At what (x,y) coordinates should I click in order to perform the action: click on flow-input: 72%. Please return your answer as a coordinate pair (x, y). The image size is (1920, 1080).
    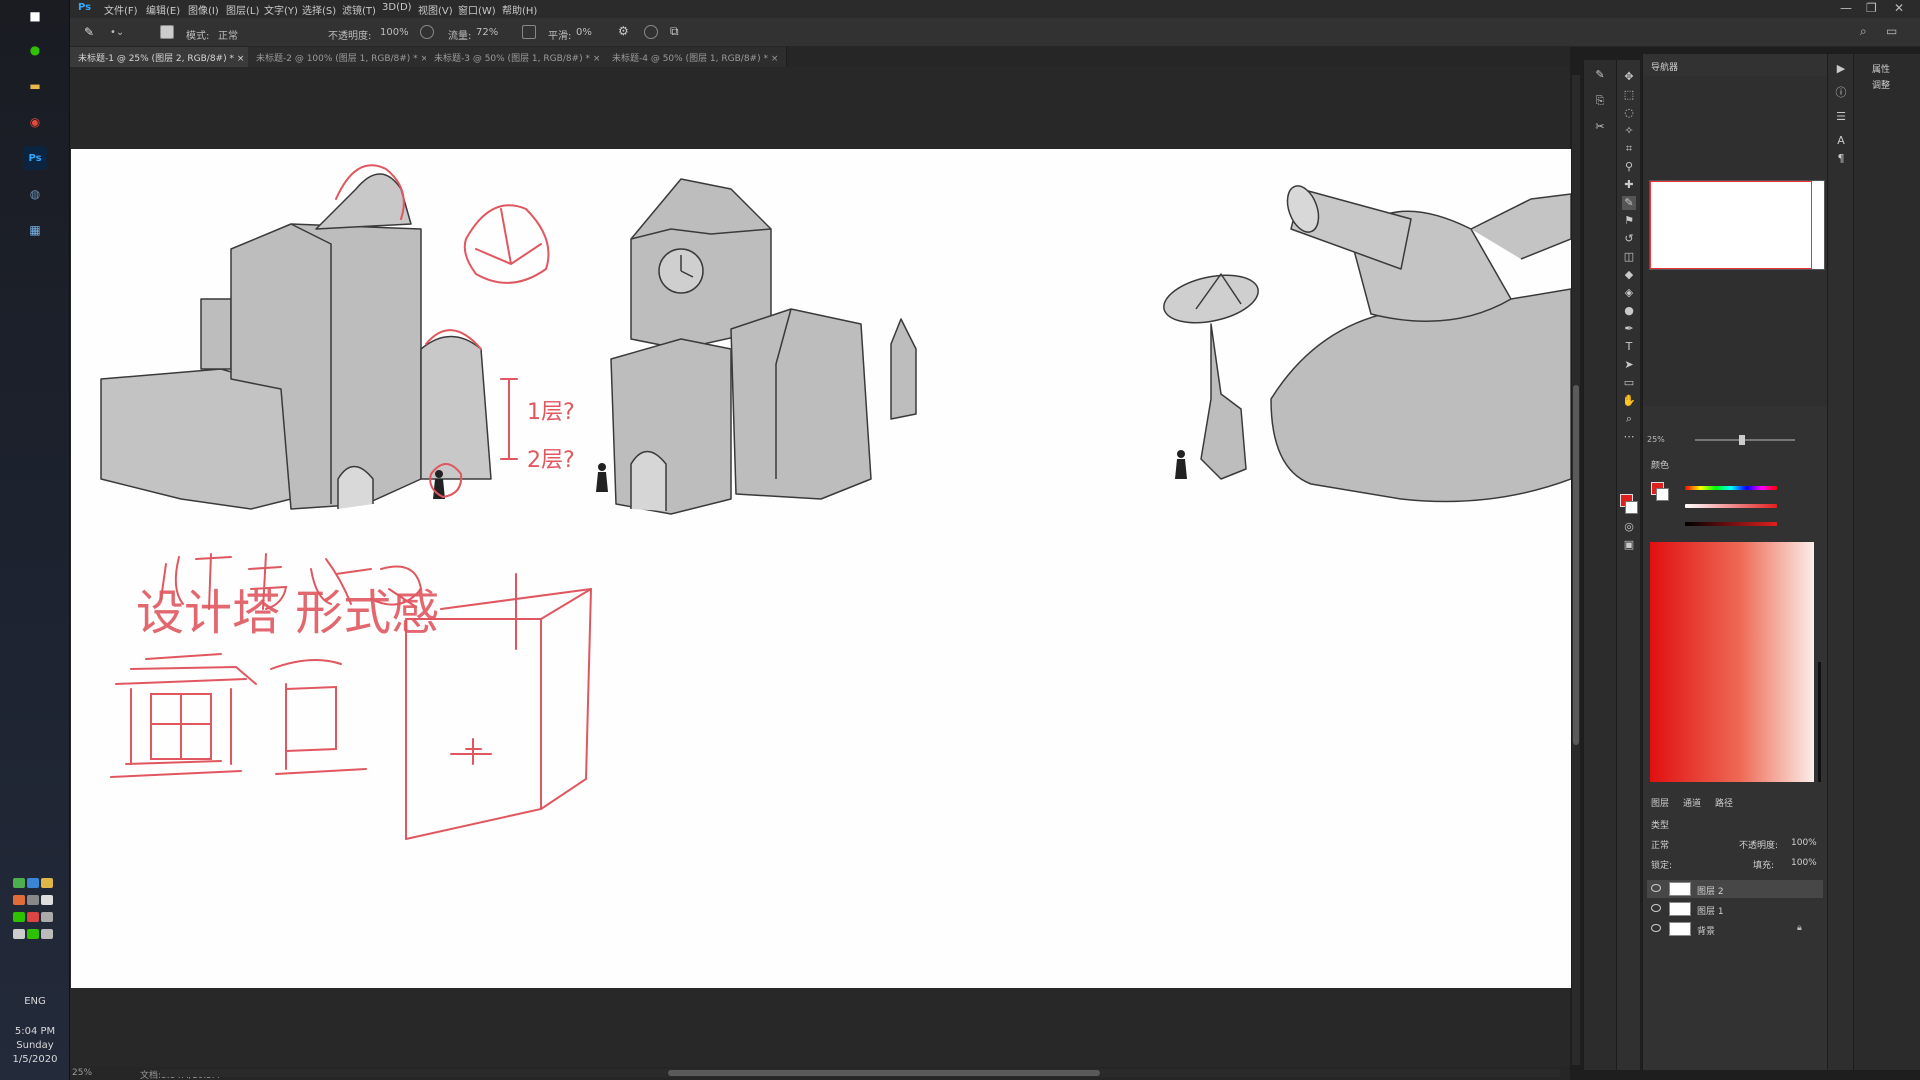
    Looking at the image, I should click on (487, 32).